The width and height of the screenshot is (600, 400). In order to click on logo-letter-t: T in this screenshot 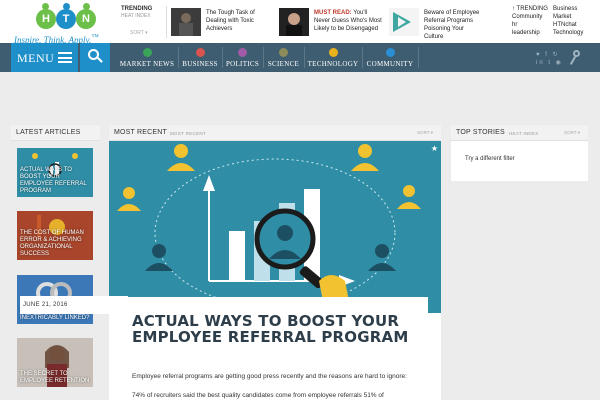, I will do `click(66, 19)`.